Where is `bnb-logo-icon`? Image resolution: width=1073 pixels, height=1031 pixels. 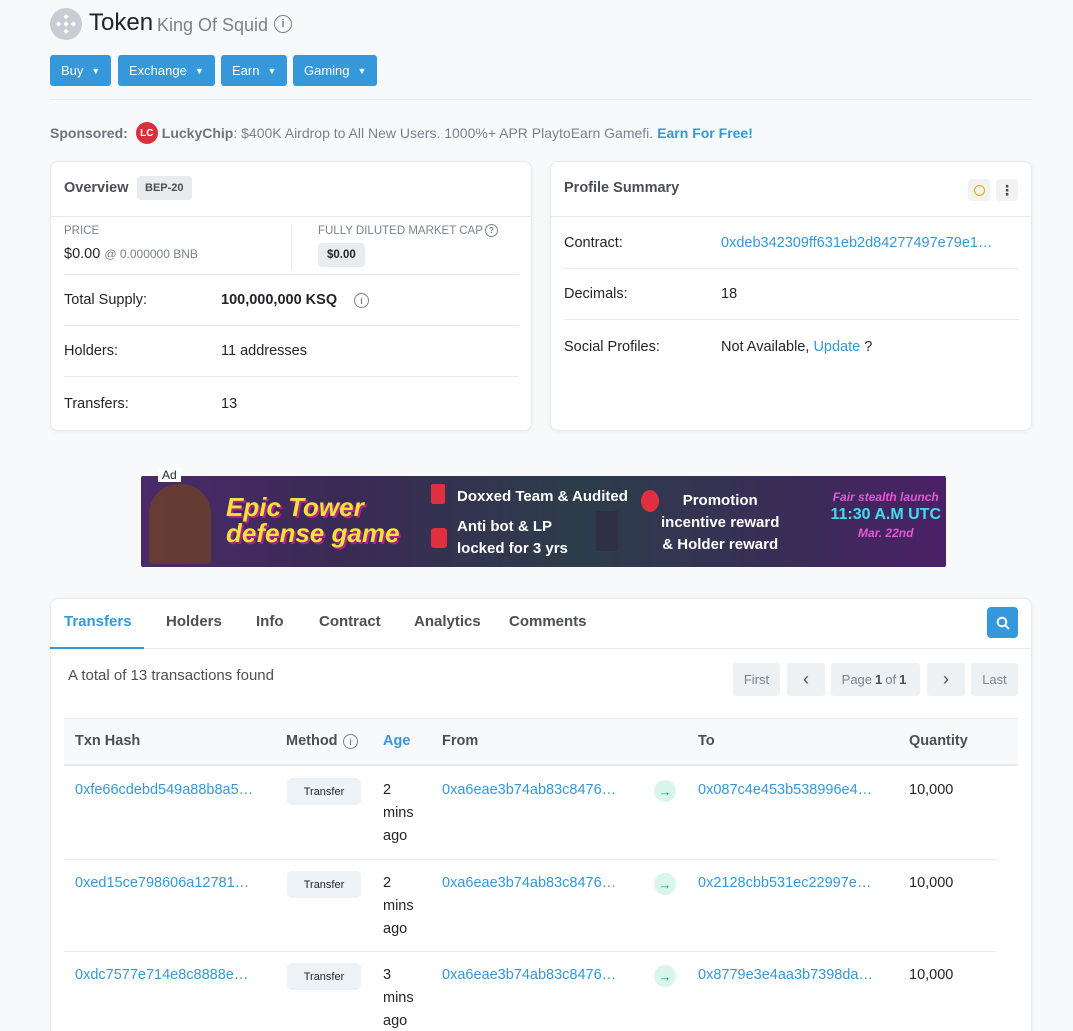
bnb-logo-icon is located at coordinates (66, 24).